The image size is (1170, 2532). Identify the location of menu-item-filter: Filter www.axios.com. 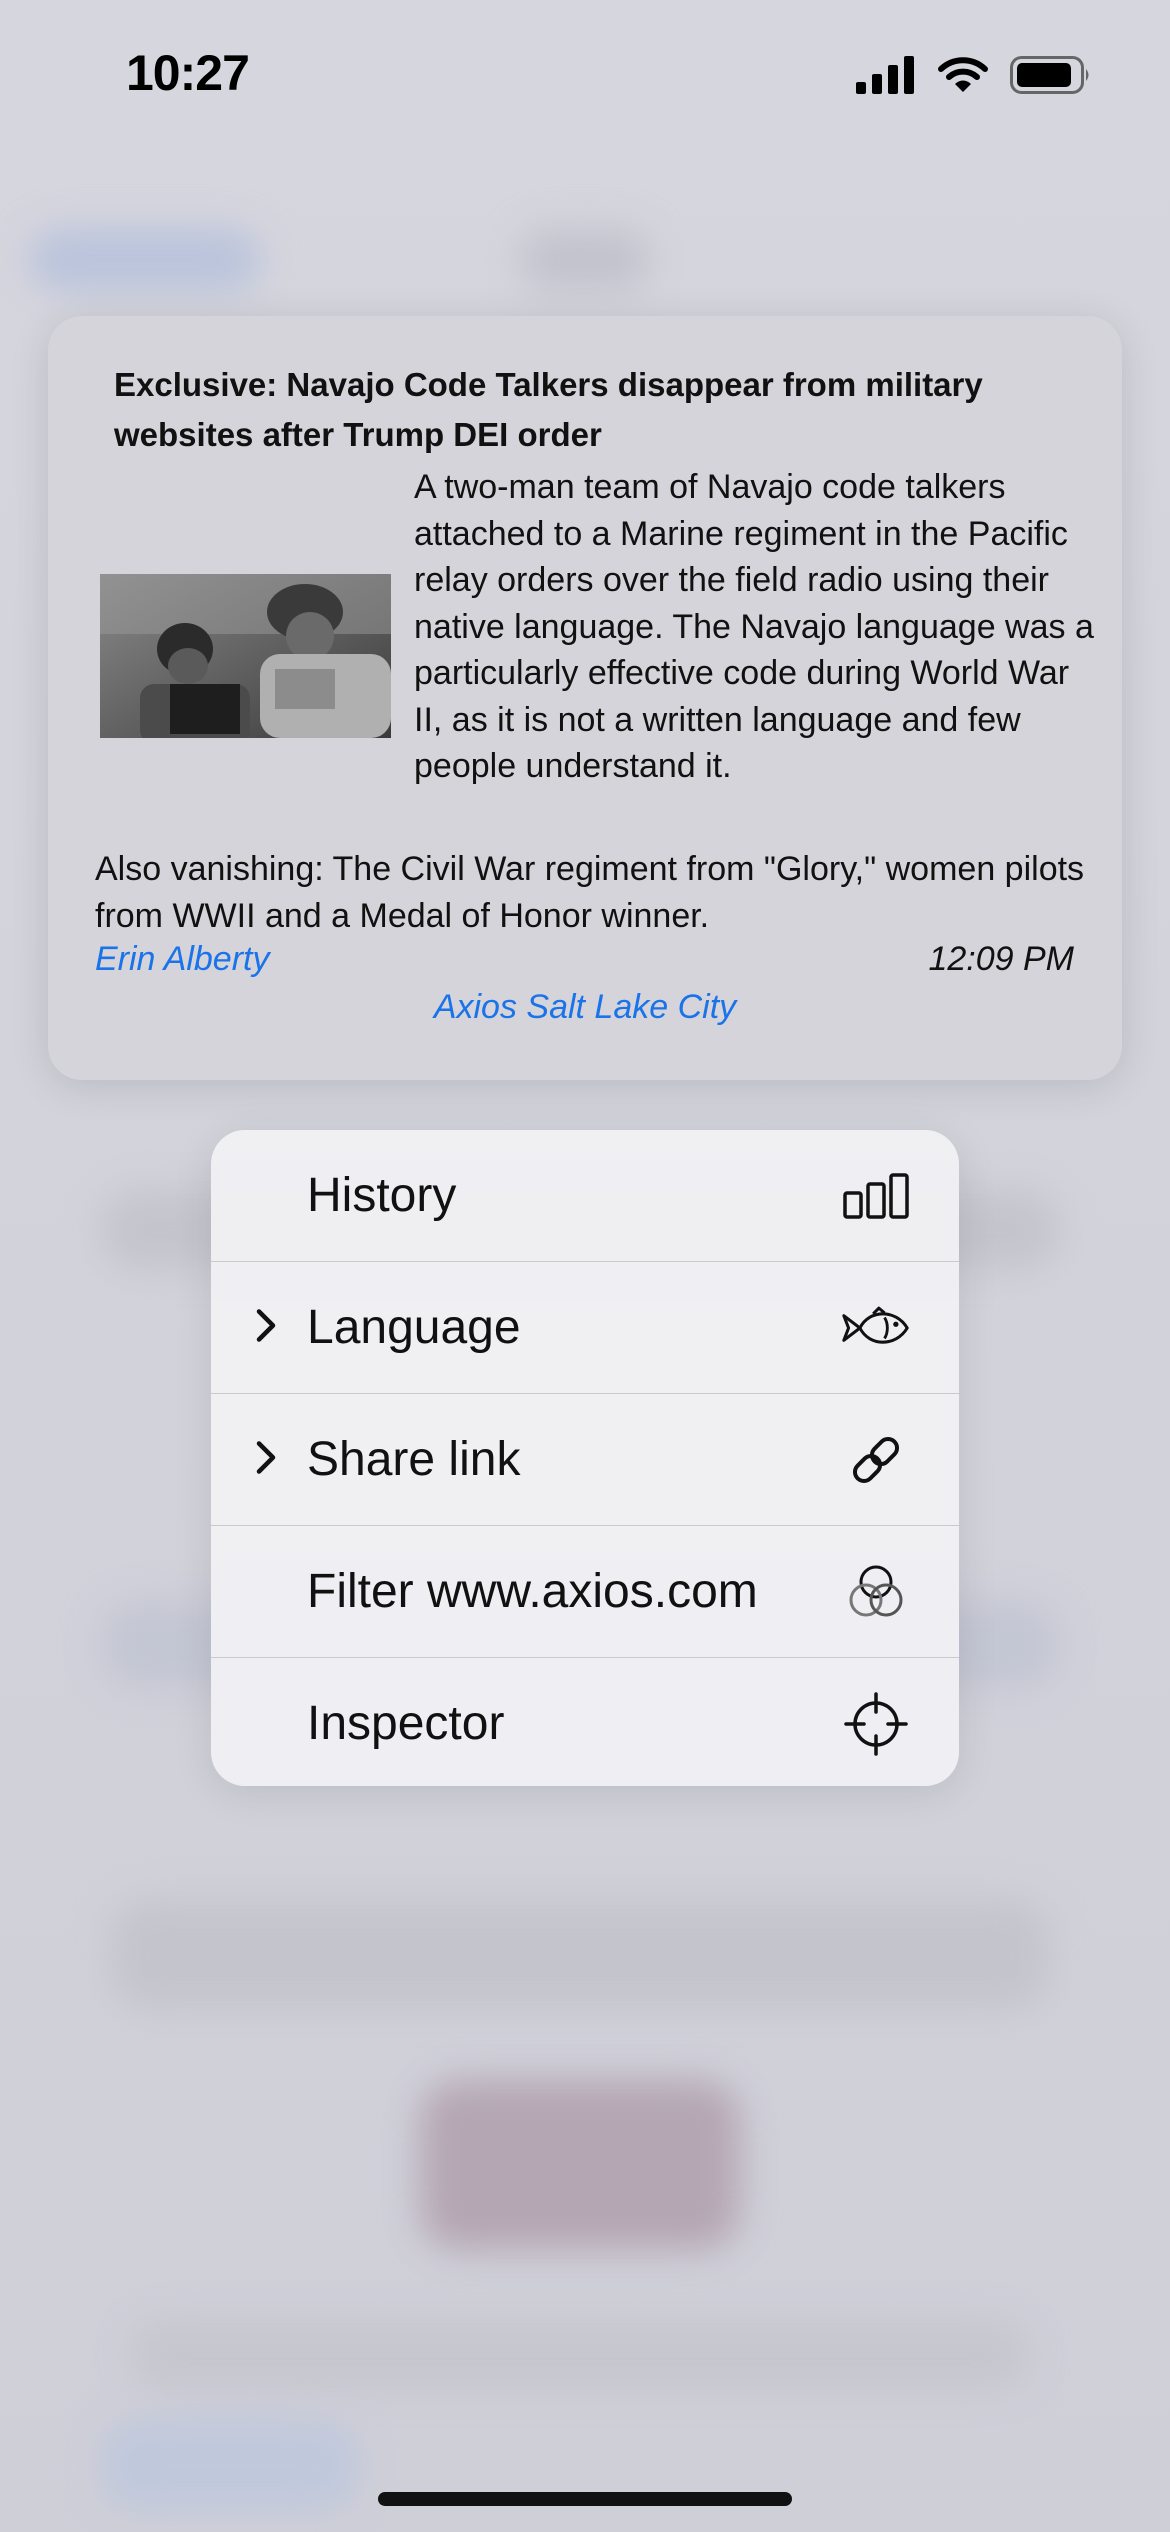
(585, 1592).